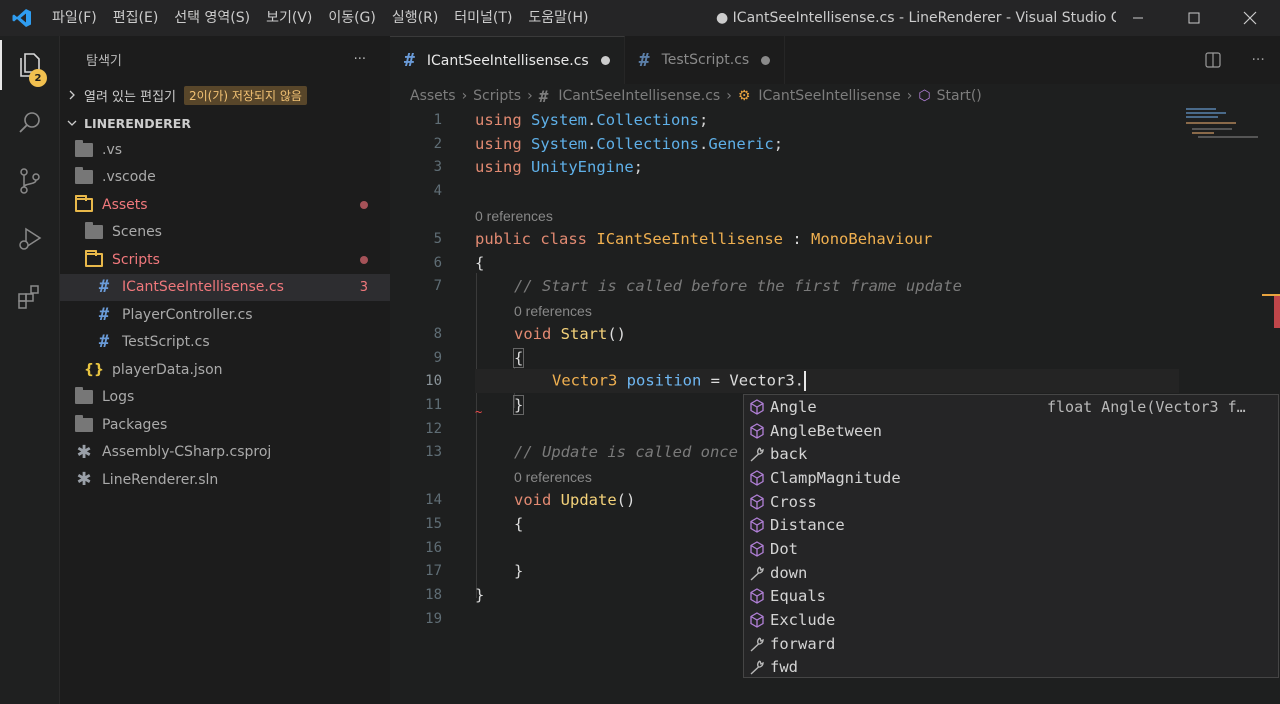  I want to click on tree-item-csproj: ✱ Assembly-CSharp.csproj, so click(225, 453).